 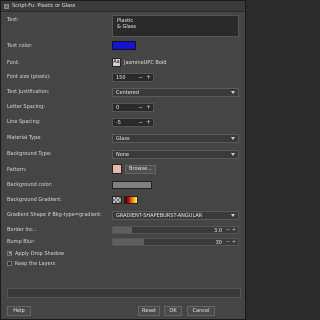 I want to click on window-title: Script-Fu: Plastic or Glass, so click(x=44, y=6).